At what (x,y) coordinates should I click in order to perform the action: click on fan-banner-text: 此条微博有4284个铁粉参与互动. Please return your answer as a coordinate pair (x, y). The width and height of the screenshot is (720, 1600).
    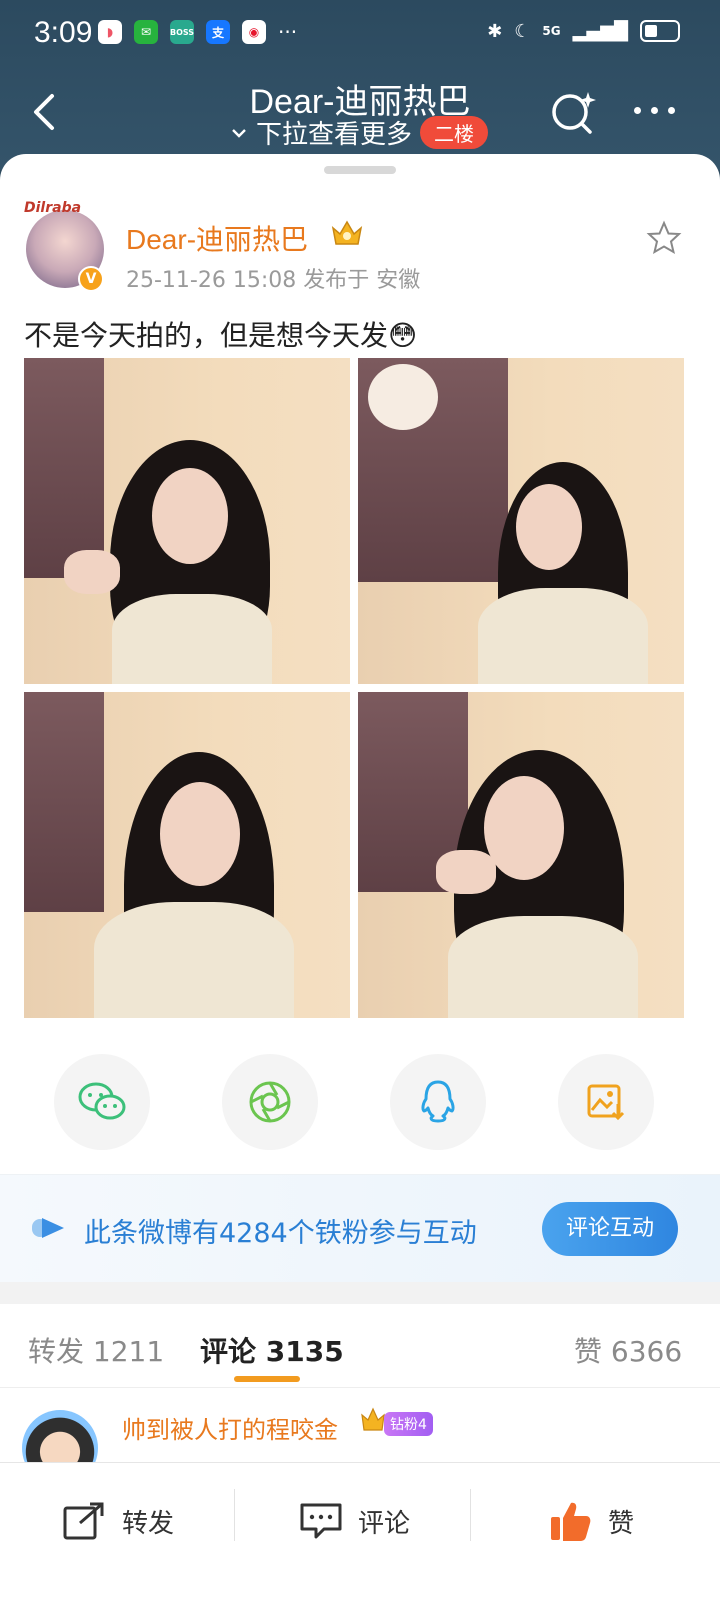
    Looking at the image, I should click on (280, 1233).